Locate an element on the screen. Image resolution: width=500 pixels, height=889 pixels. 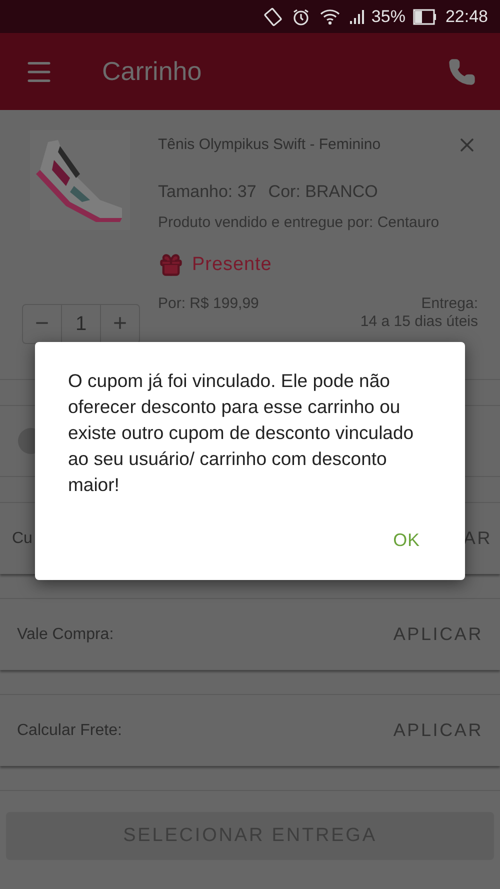
row-label: Calcular Frete: is located at coordinates (69, 730).